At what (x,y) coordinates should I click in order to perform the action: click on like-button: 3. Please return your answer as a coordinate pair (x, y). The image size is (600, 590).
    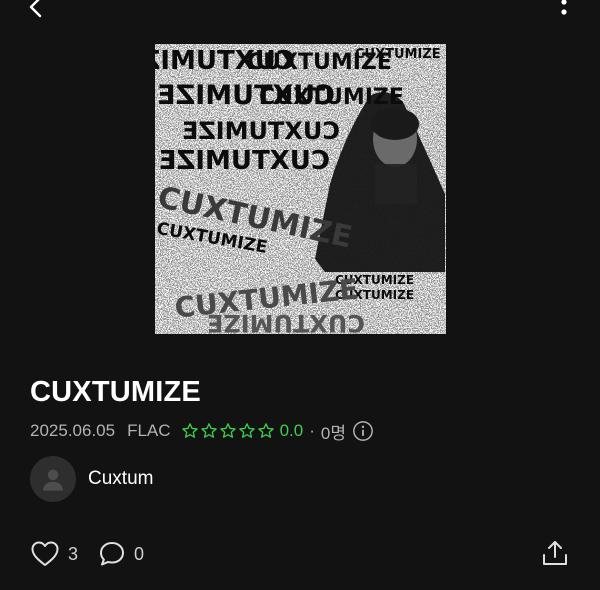
    Looking at the image, I should click on (54, 554).